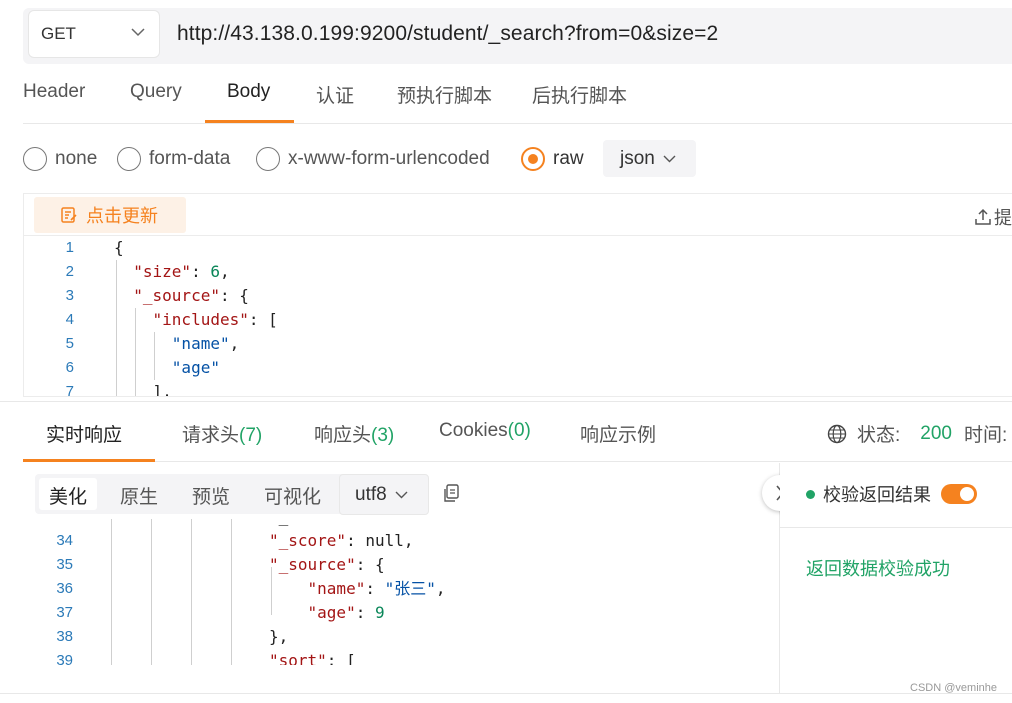 This screenshot has width=1012, height=703. Describe the element at coordinates (251, 435) in the screenshot. I see `request-headers-count: (7)` at that location.